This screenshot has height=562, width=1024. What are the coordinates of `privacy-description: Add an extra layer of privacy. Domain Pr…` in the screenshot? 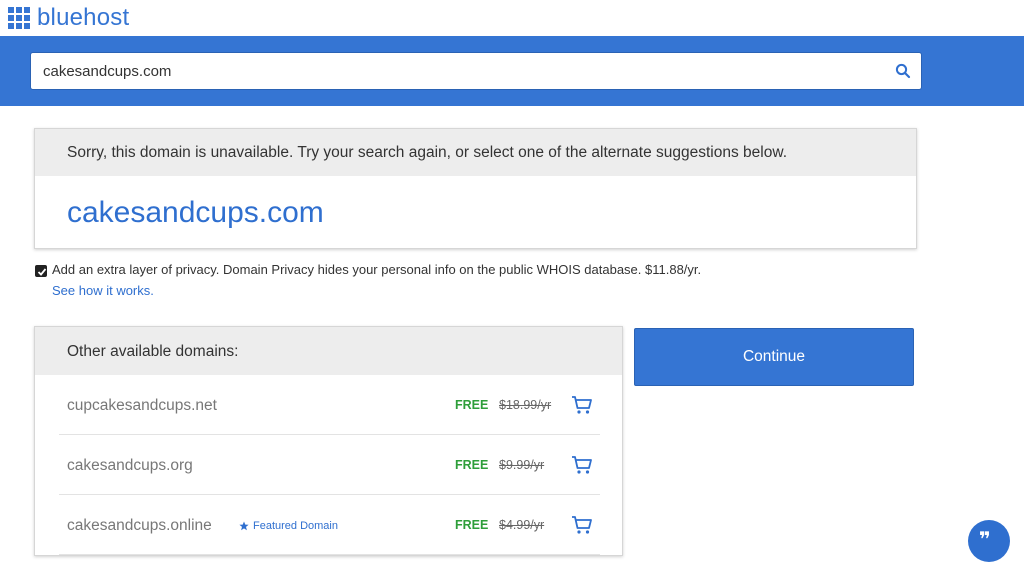 It's located at (377, 269).